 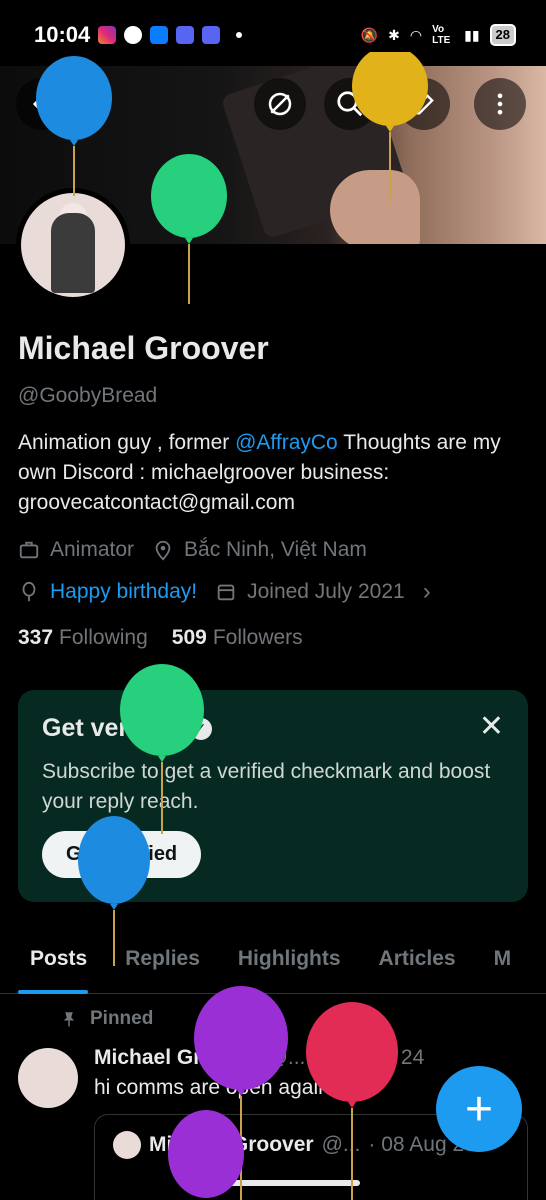 I want to click on mute-icon: 🔕, so click(x=369, y=34).